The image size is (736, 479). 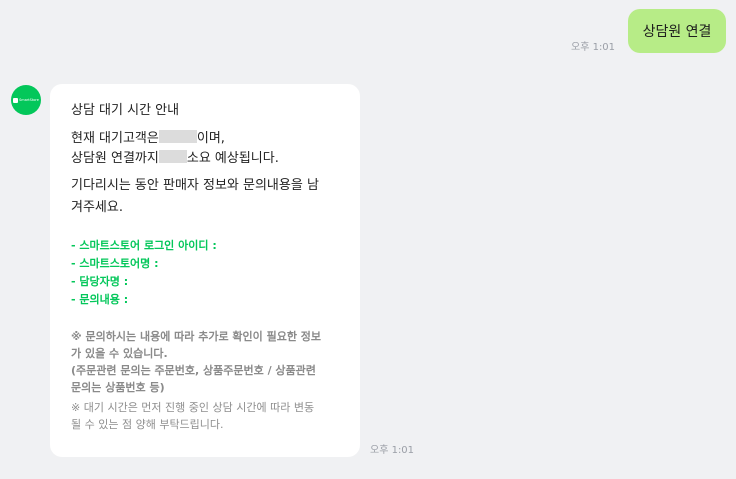 I want to click on note-1-line-3: (주문관련 문의는 주문번호, 상품주문번호 / 상품관련, so click(x=193, y=370).